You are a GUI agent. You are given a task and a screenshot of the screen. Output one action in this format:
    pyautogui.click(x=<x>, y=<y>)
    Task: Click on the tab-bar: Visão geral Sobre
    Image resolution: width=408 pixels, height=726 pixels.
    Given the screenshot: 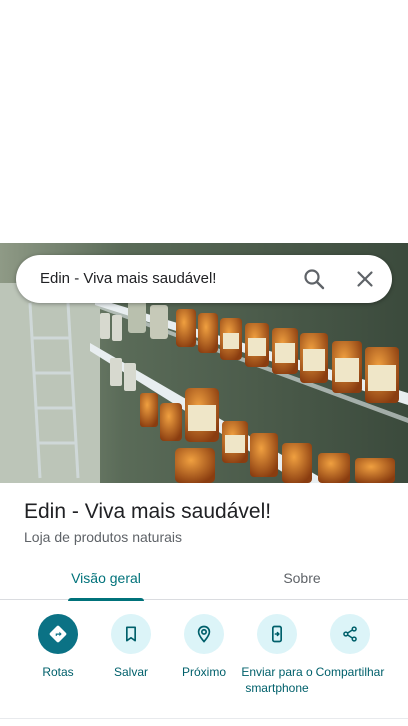 What is the action you would take?
    pyautogui.click(x=204, y=578)
    